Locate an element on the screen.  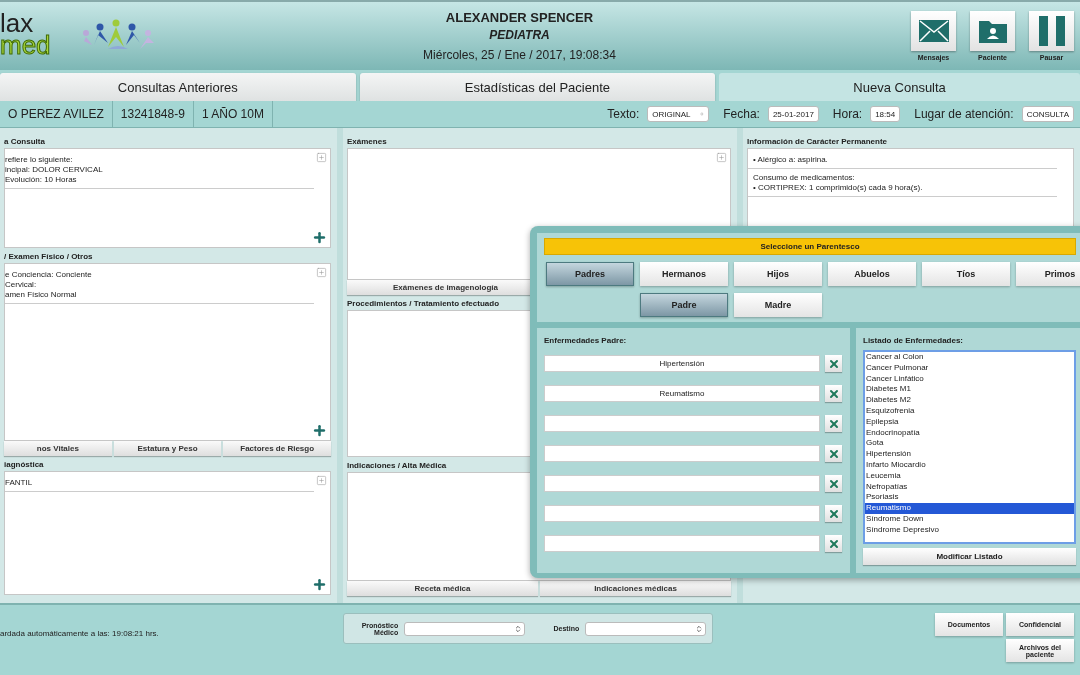
section-button: nos Vitales is located at coordinates (58, 448).